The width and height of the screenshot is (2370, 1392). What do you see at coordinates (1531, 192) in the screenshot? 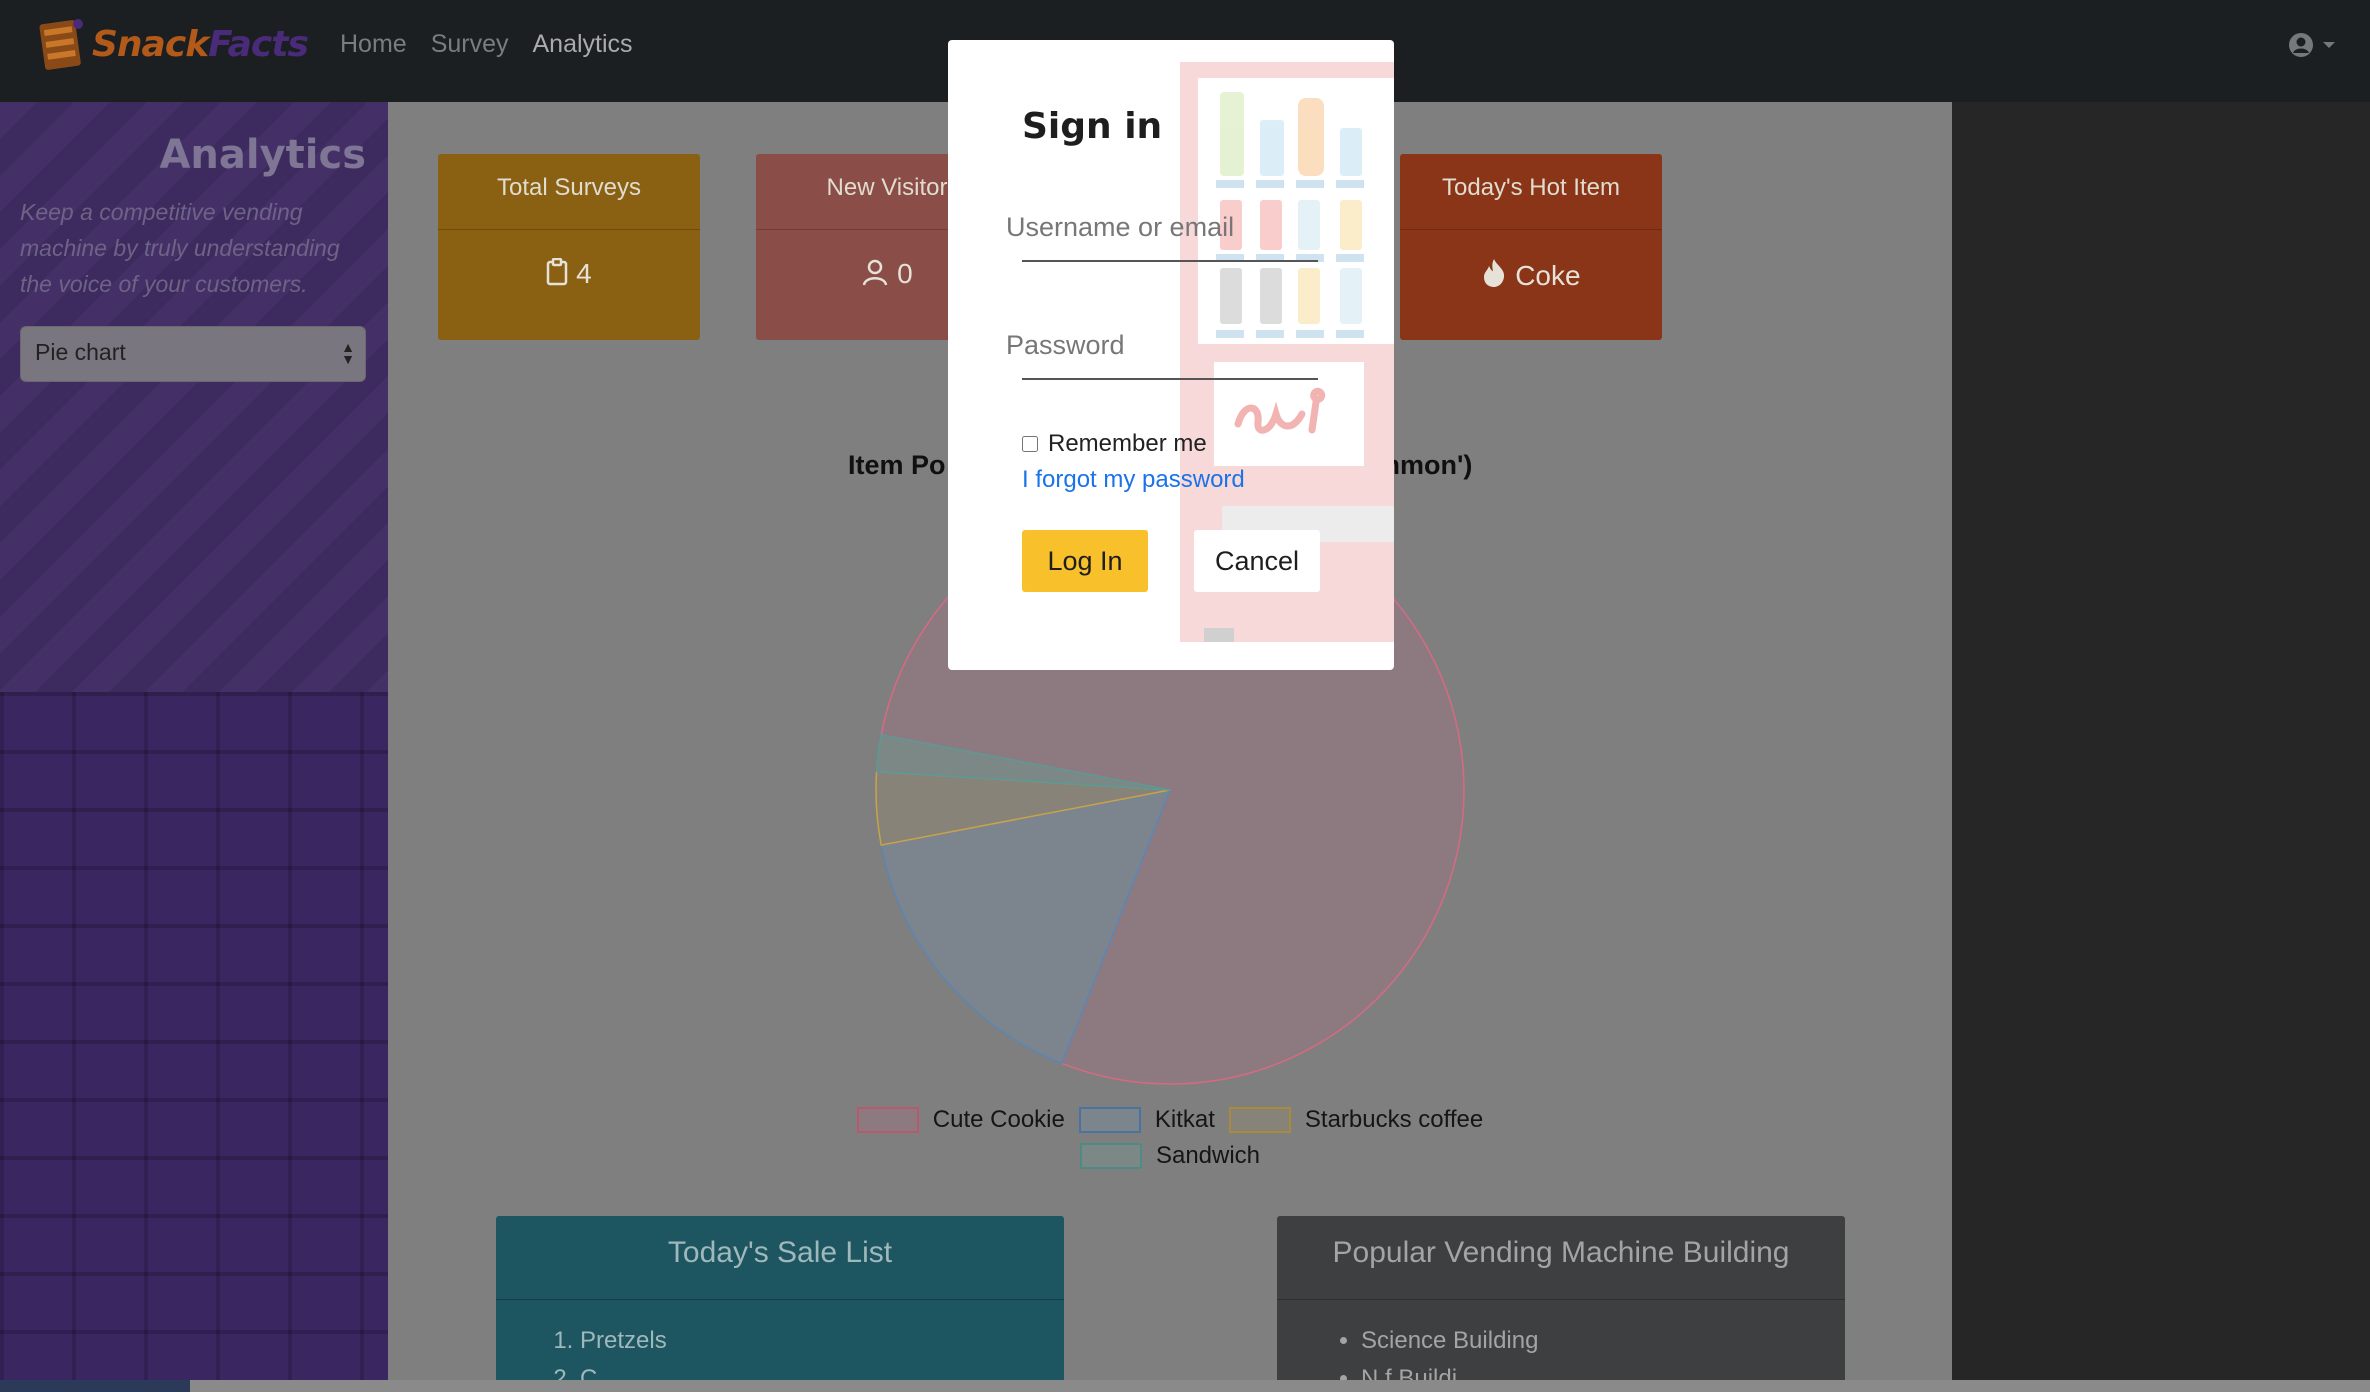
I see `card-title: Today's Hot Item` at bounding box center [1531, 192].